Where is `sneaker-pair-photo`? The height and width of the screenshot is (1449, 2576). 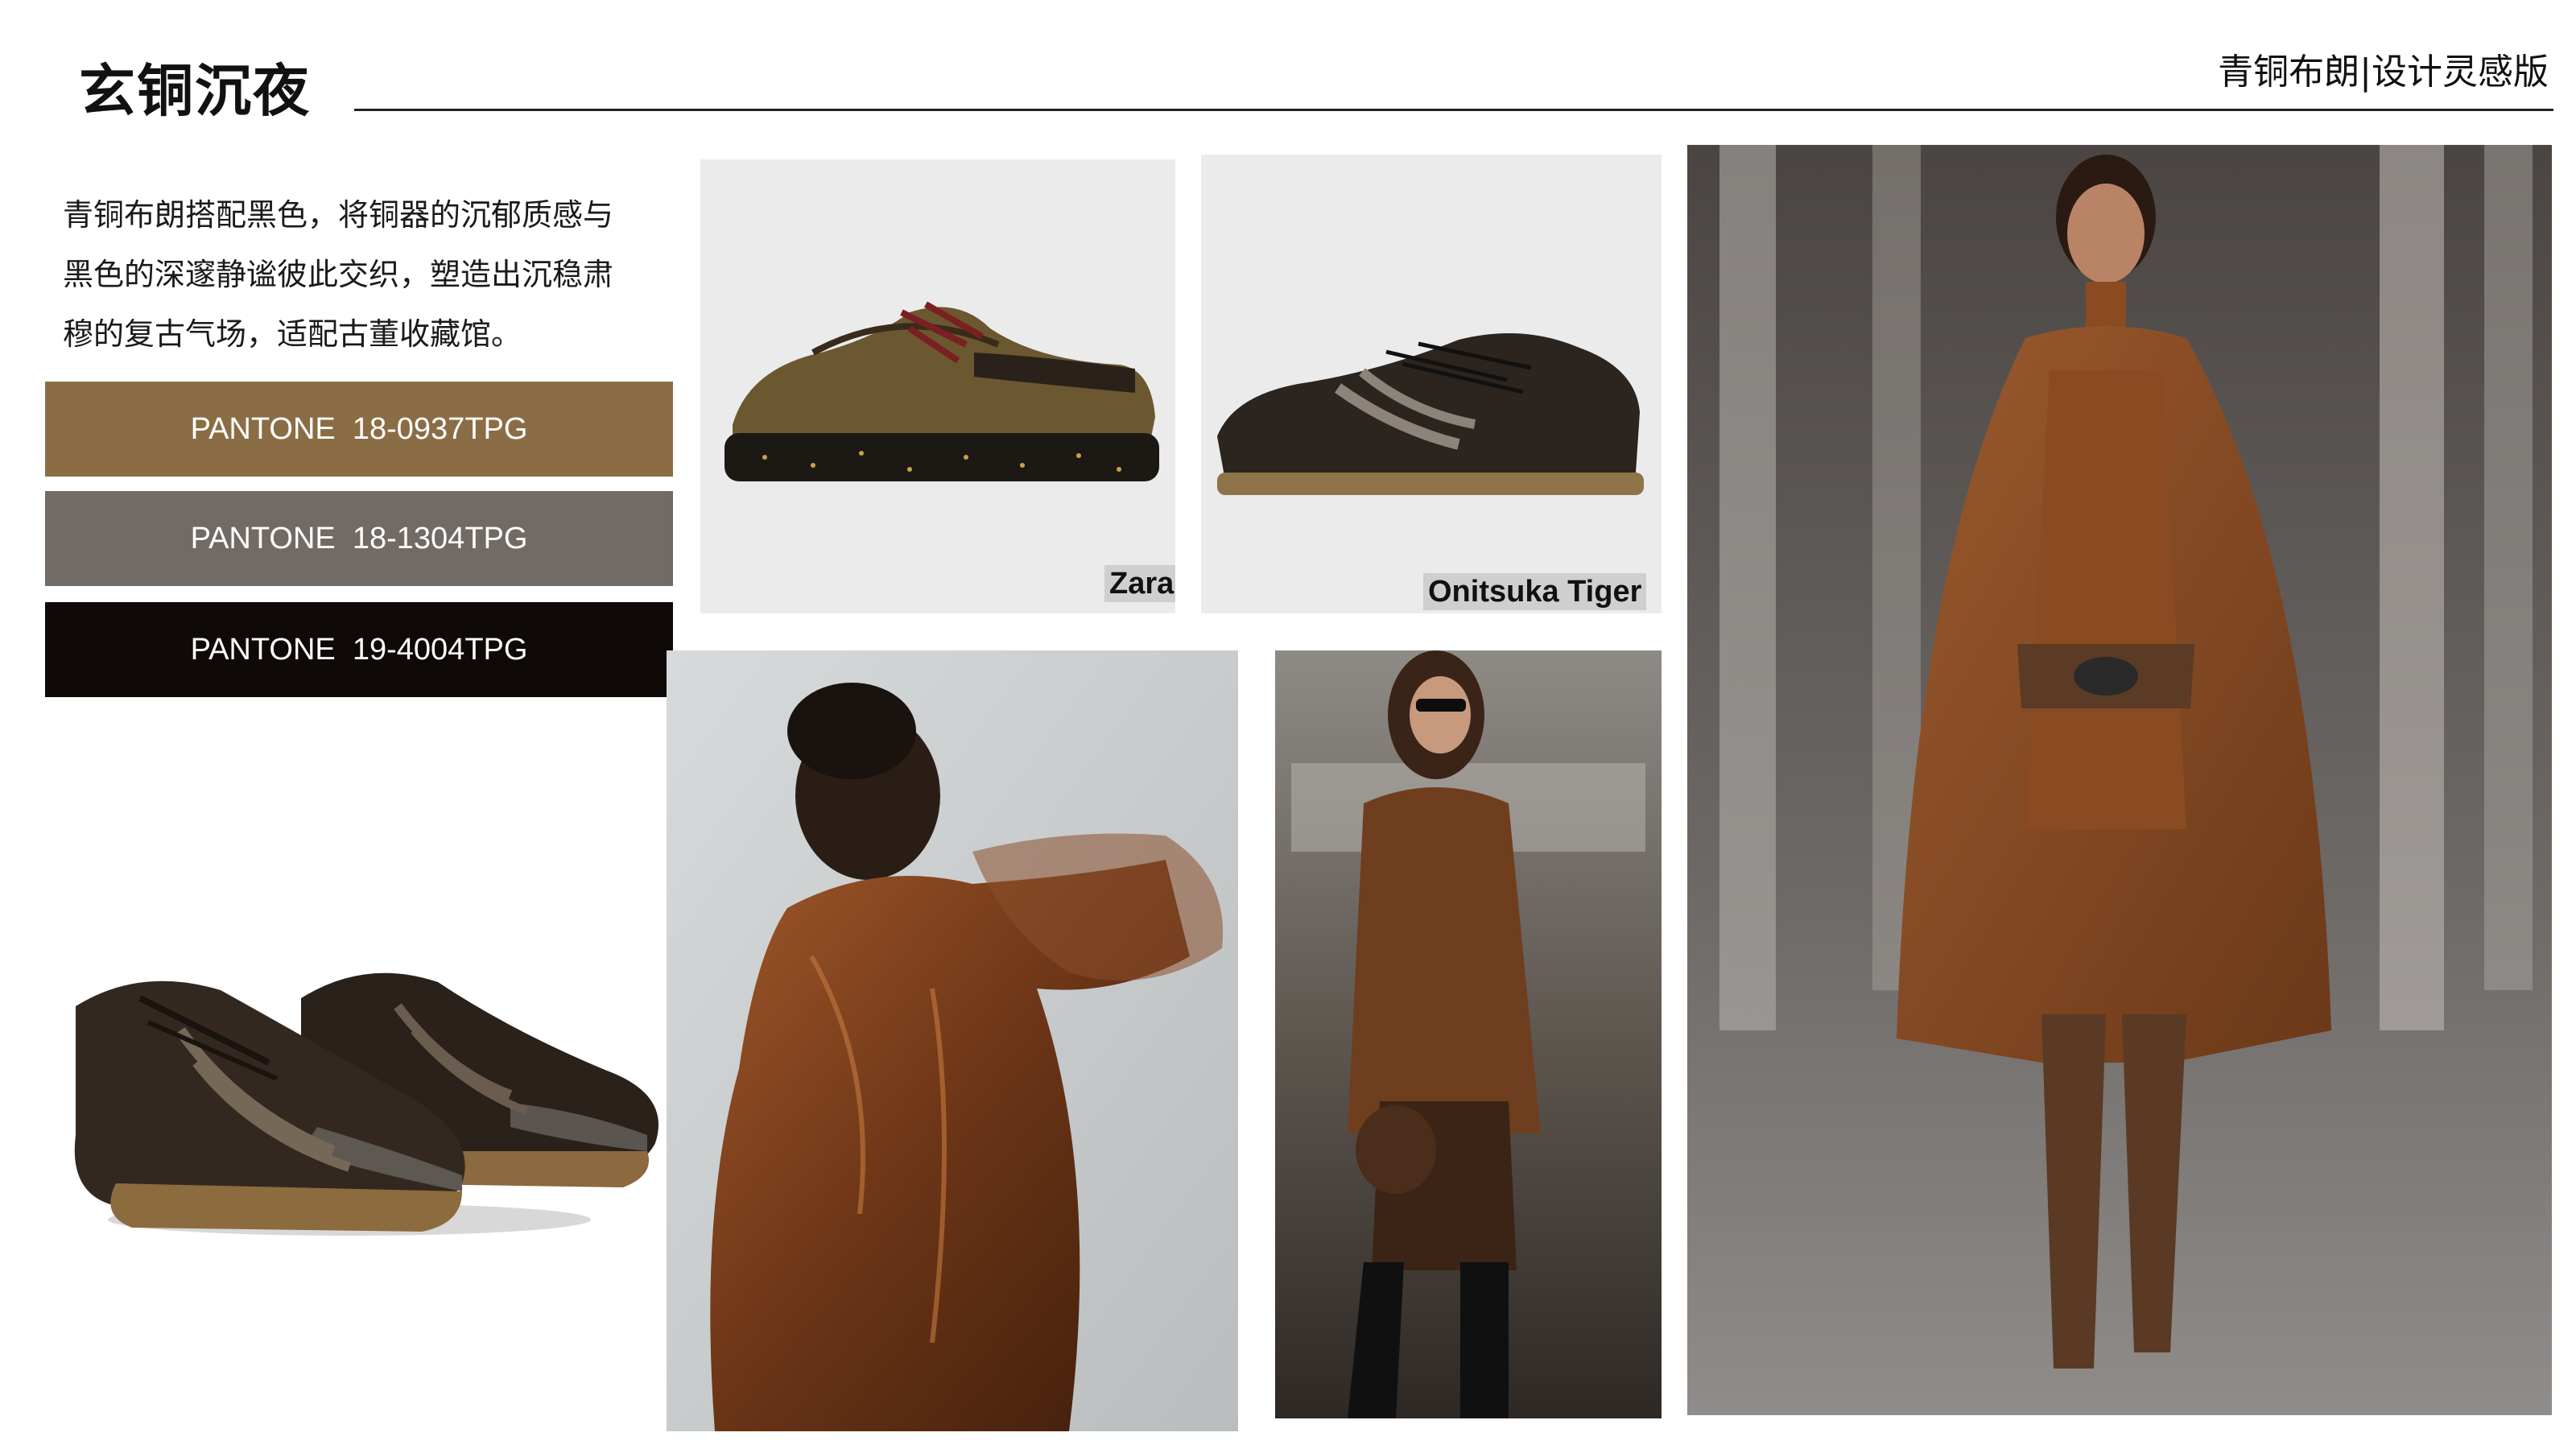 sneaker-pair-photo is located at coordinates (365, 1079).